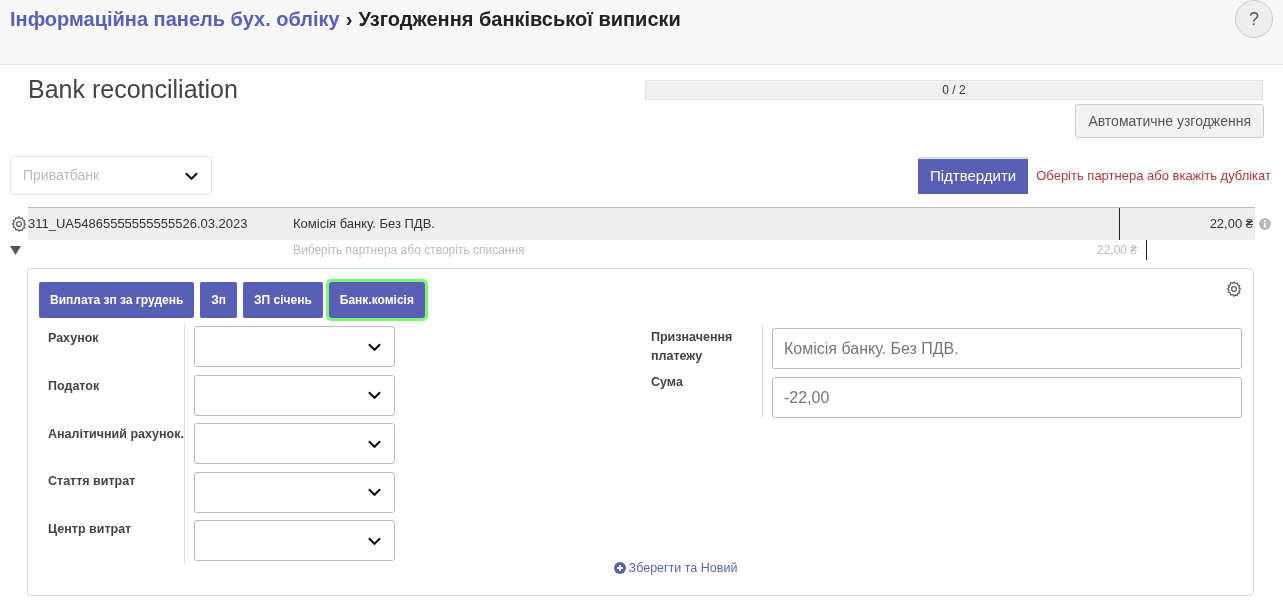 This screenshot has width=1283, height=614. What do you see at coordinates (1169, 121) in the screenshot?
I see `auto-reconcile-button: Автоматичне узгодження` at bounding box center [1169, 121].